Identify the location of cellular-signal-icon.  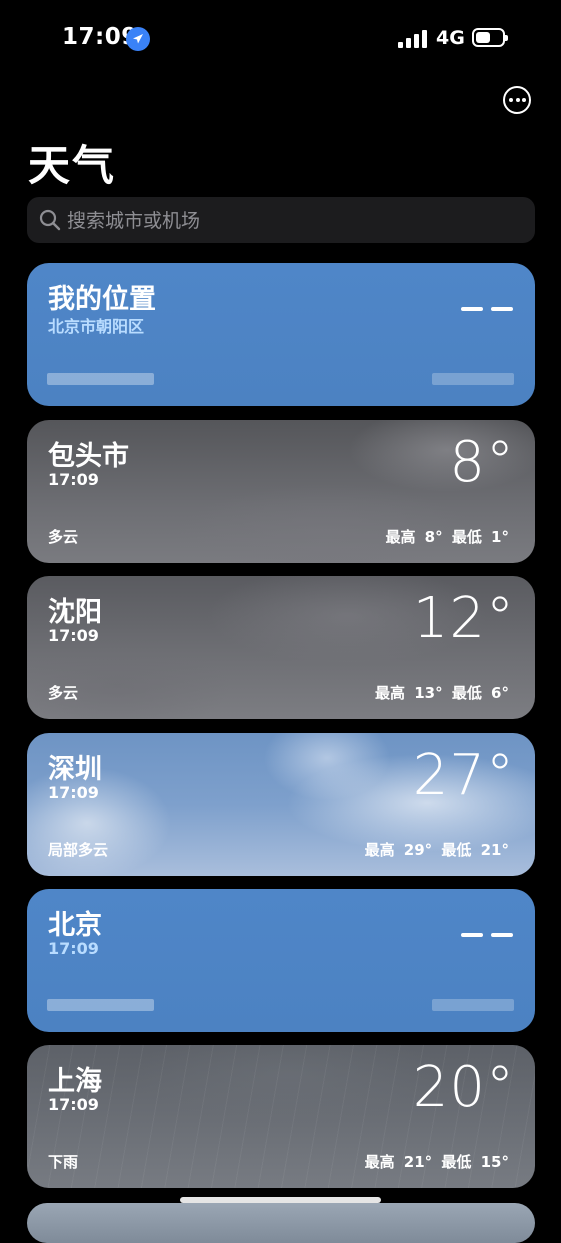
(413, 39).